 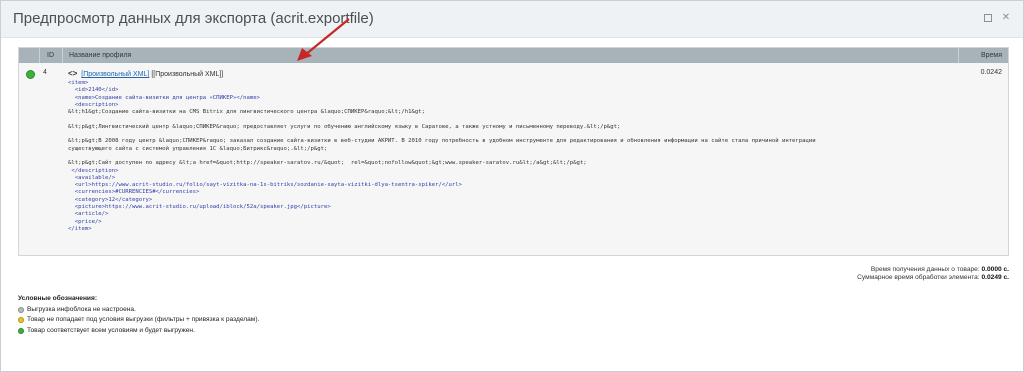 What do you see at coordinates (78, 83) in the screenshot?
I see `xml-line: <item>` at bounding box center [78, 83].